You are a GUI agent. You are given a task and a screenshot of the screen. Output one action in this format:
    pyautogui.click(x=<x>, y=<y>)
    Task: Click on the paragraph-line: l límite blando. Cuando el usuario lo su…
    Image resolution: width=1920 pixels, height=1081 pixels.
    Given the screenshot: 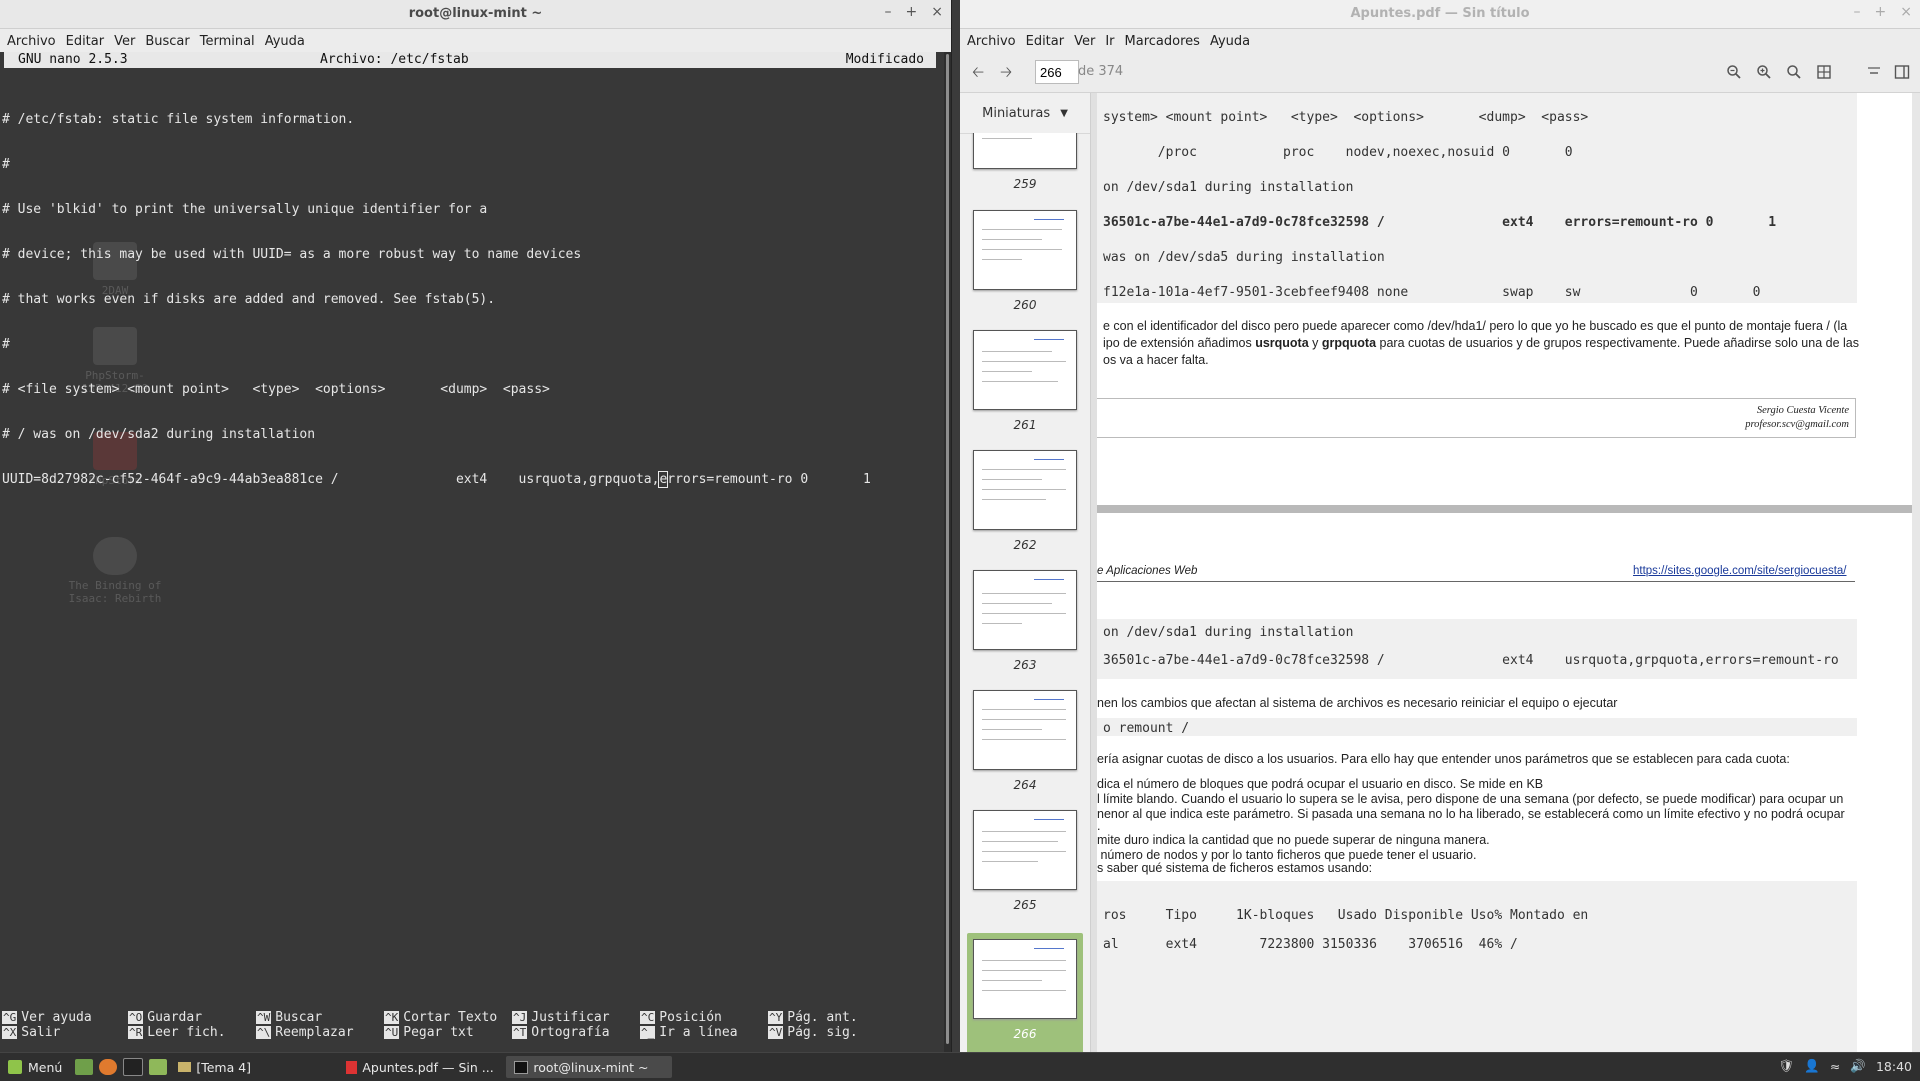 What is the action you would take?
    pyautogui.click(x=1470, y=799)
    